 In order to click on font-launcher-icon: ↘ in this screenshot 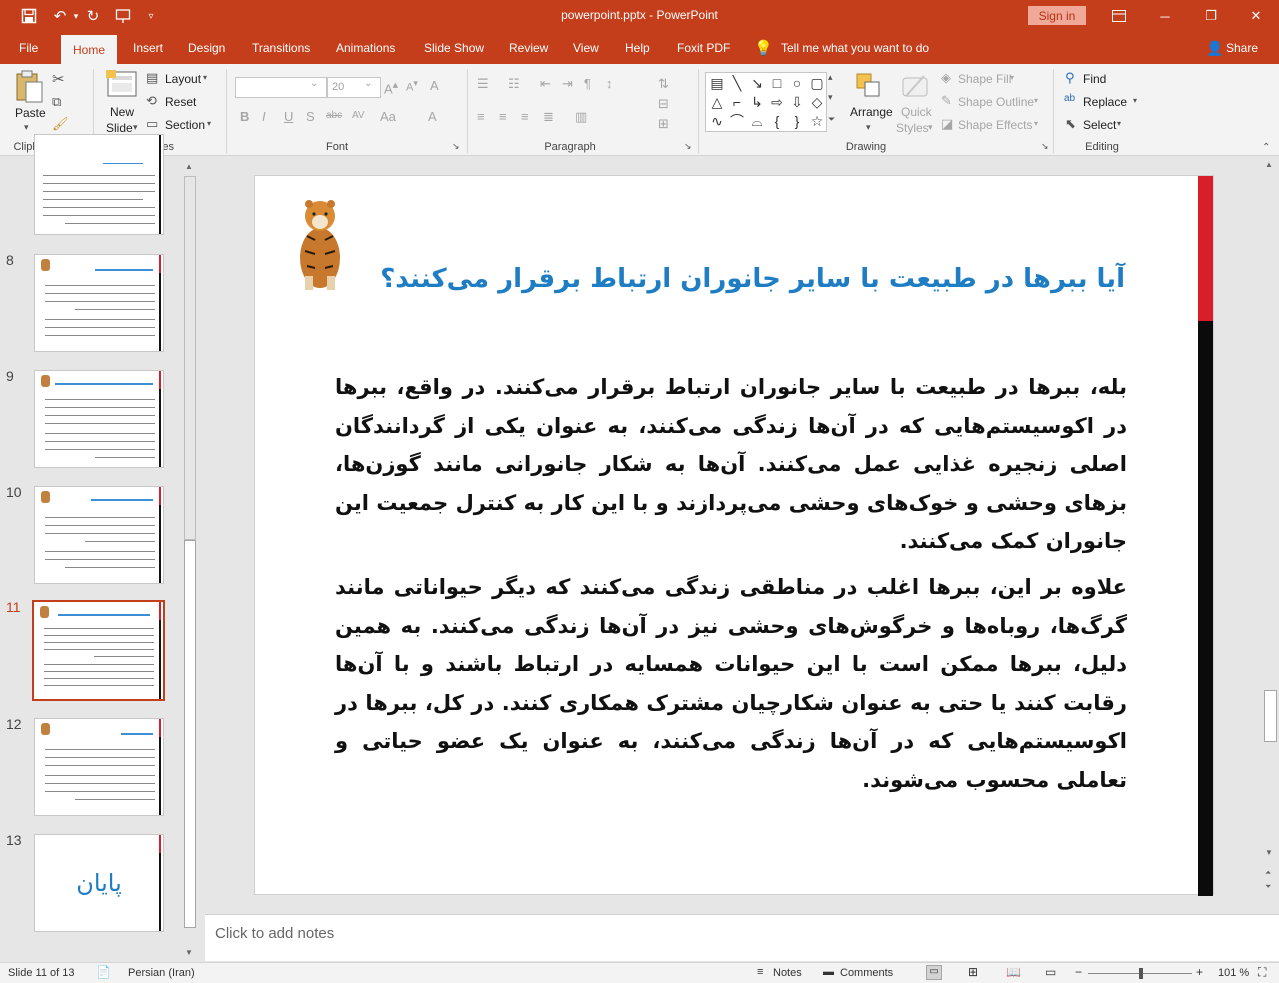, I will do `click(456, 146)`.